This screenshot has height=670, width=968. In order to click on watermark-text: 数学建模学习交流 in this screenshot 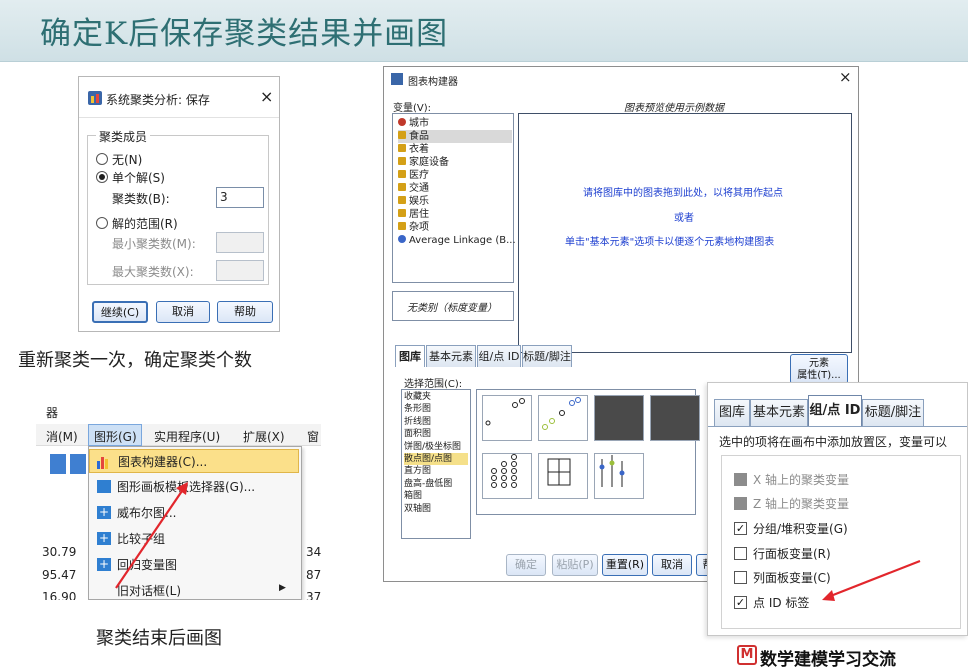, I will do `click(828, 660)`.